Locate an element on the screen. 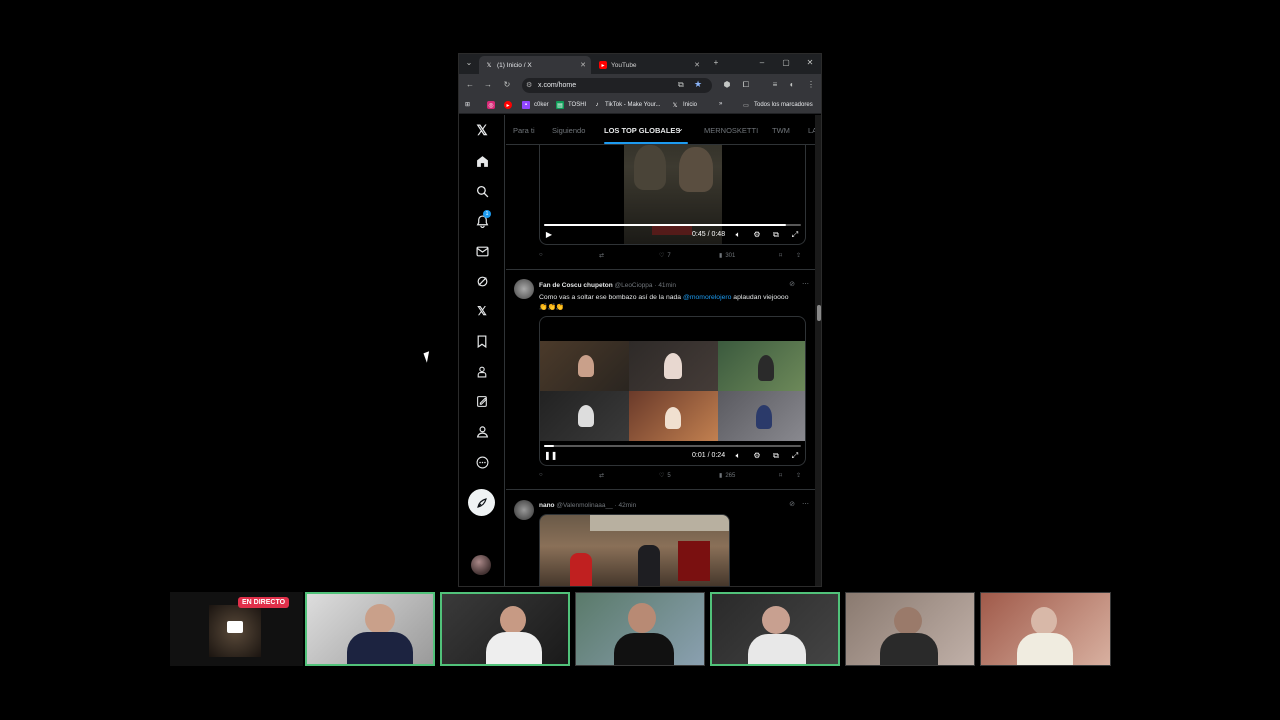 Image resolution: width=1280 pixels, height=720 pixels. maximize-icon: ▢ is located at coordinates (786, 63).